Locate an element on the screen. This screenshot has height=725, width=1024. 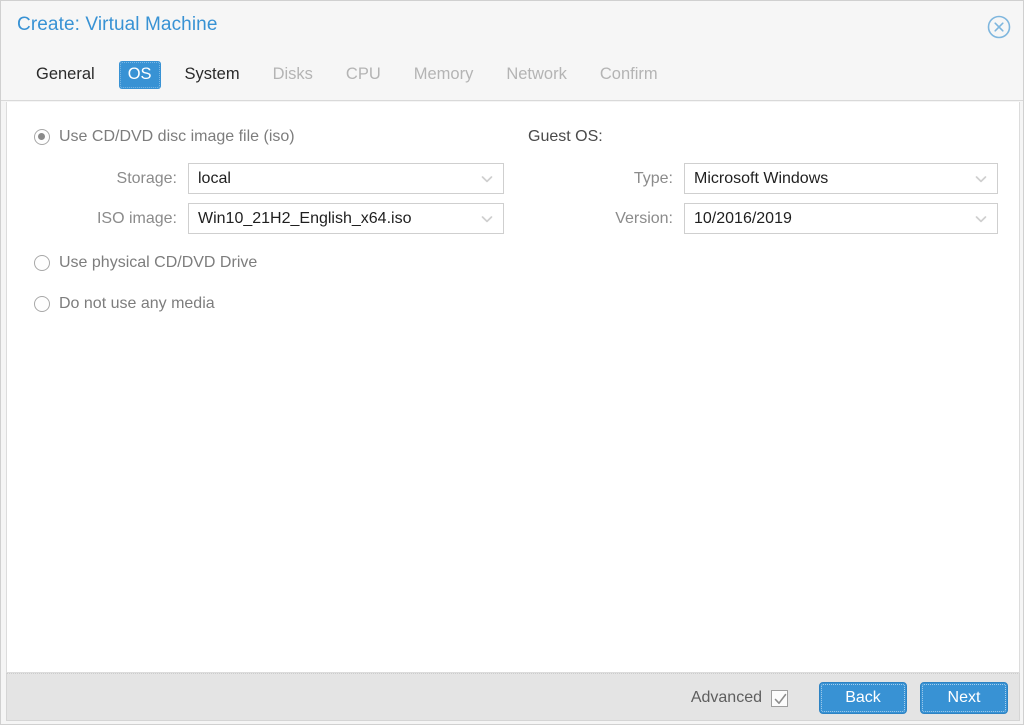
close-icon is located at coordinates (999, 27).